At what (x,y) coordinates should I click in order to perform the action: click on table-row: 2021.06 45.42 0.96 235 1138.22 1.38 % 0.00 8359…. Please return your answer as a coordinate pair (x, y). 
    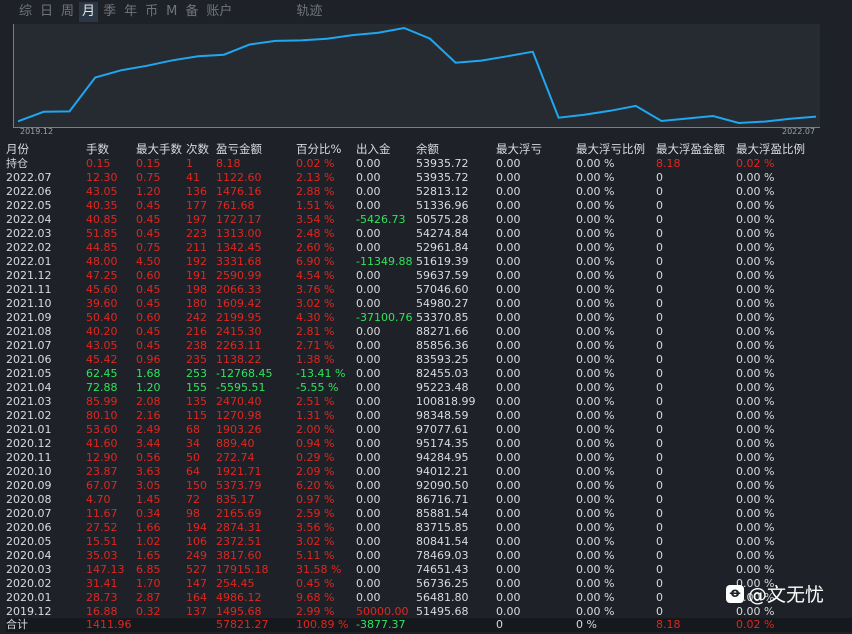
    Looking at the image, I should click on (429, 360).